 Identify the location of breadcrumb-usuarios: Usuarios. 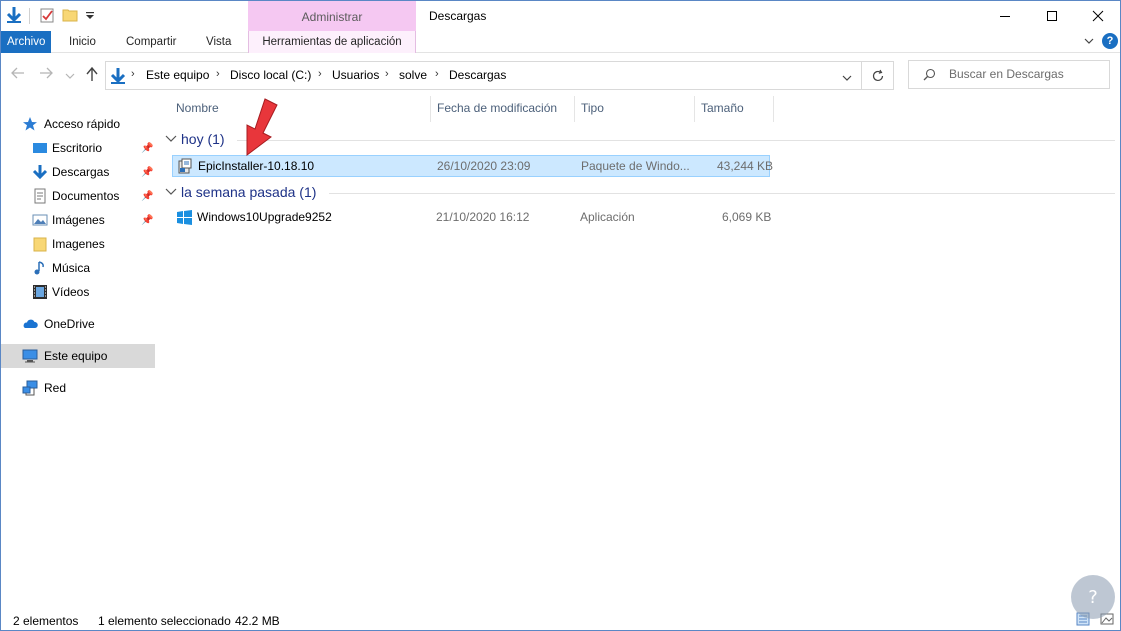
(355, 75).